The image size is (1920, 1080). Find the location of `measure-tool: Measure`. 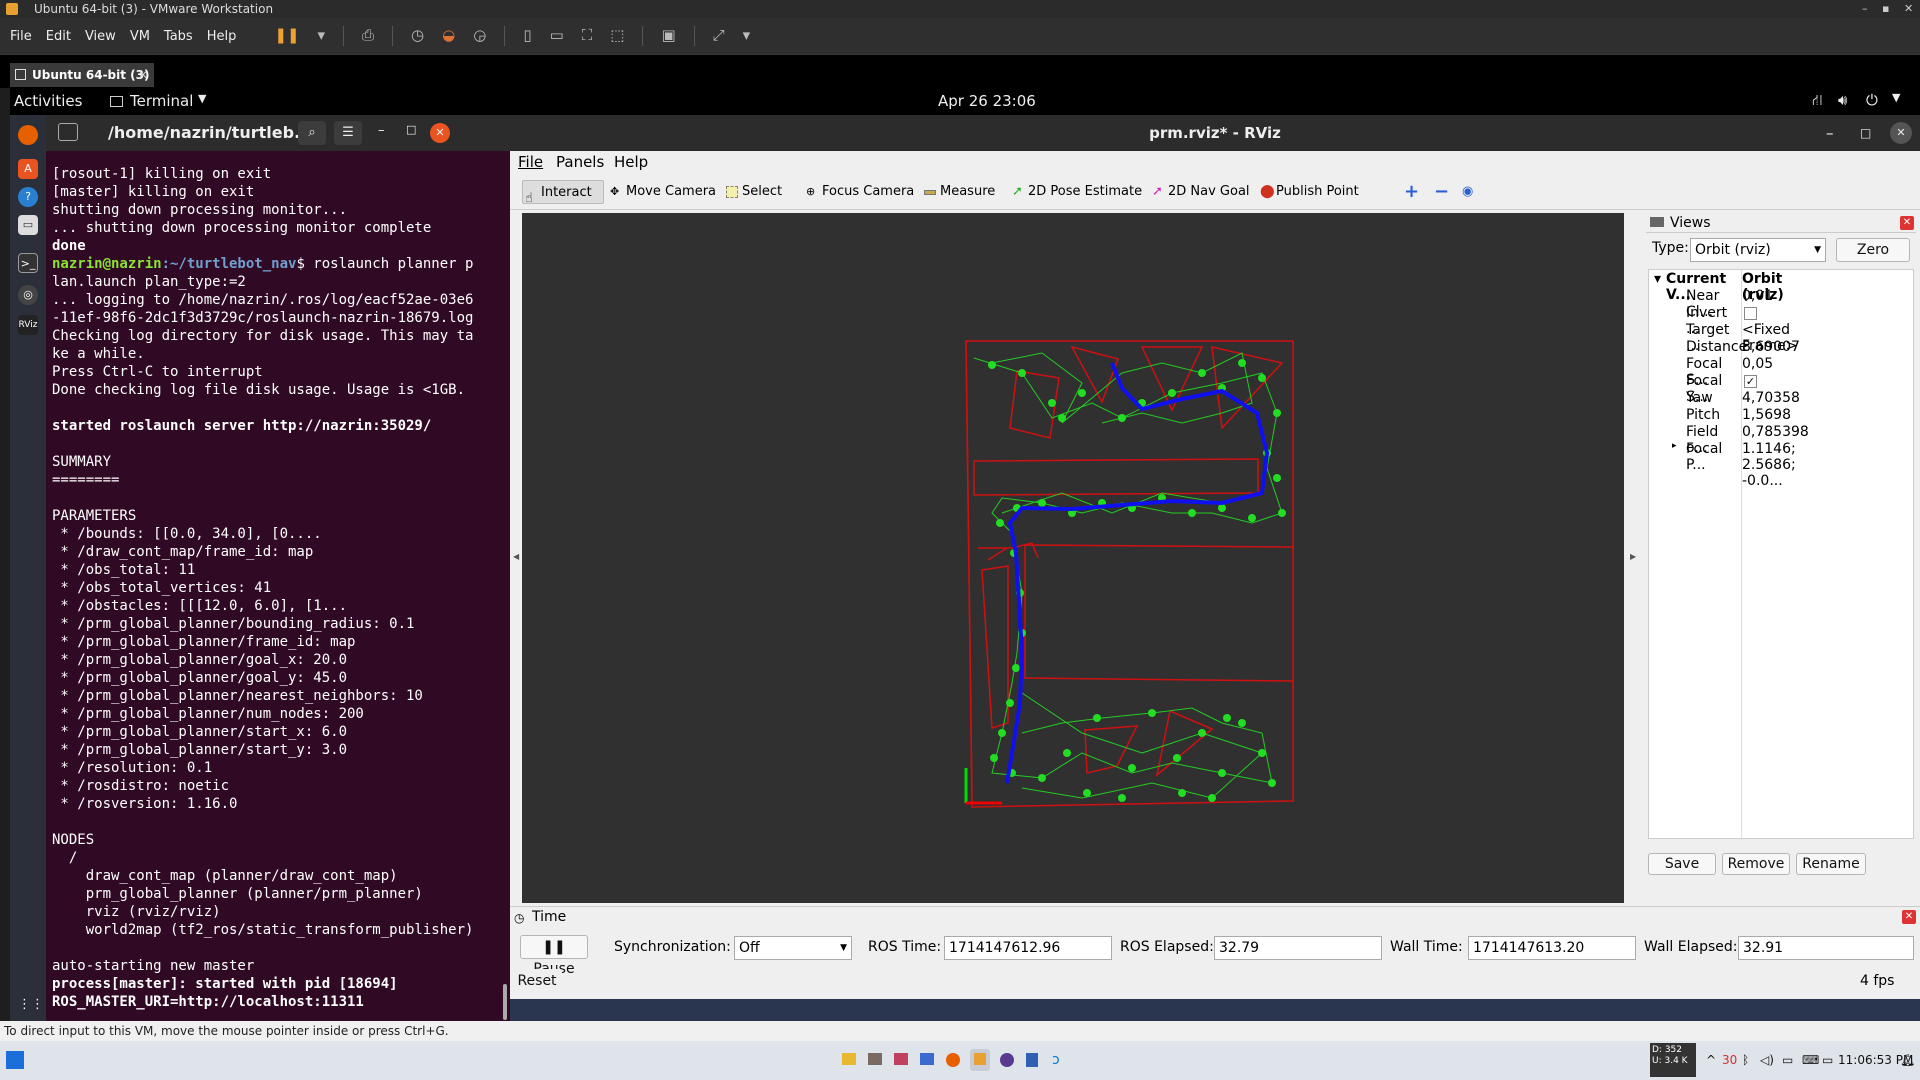

measure-tool: Measure is located at coordinates (958, 192).